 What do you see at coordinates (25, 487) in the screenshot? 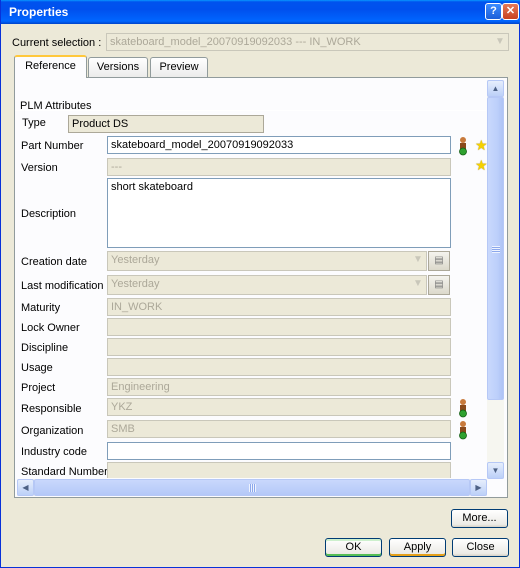
I see `scroll-left-icon: ◀` at bounding box center [25, 487].